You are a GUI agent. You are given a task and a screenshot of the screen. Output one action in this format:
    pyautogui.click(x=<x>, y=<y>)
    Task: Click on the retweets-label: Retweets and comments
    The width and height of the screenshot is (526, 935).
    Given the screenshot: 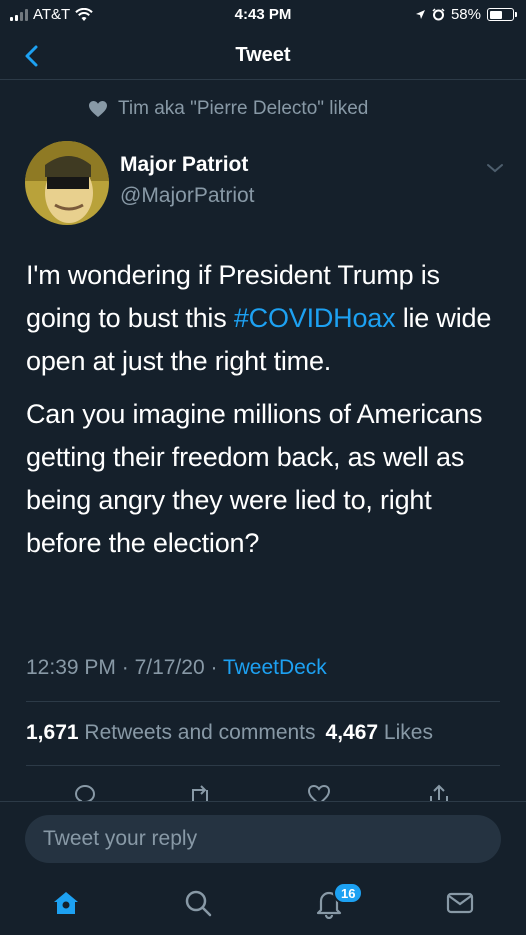 What is the action you would take?
    pyautogui.click(x=200, y=732)
    